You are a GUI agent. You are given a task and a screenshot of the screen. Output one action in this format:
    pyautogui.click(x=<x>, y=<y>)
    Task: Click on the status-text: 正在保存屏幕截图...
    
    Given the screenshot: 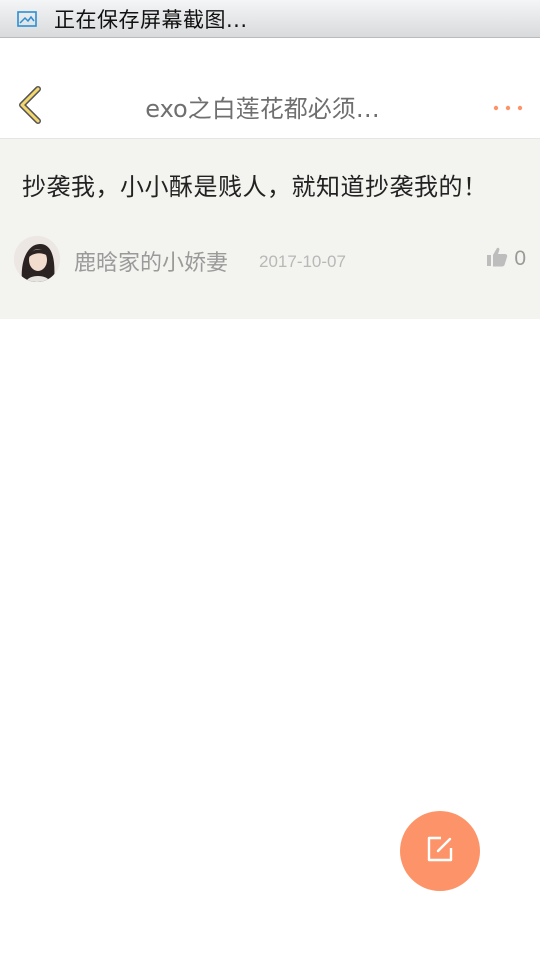 What is the action you would take?
    pyautogui.click(x=151, y=19)
    